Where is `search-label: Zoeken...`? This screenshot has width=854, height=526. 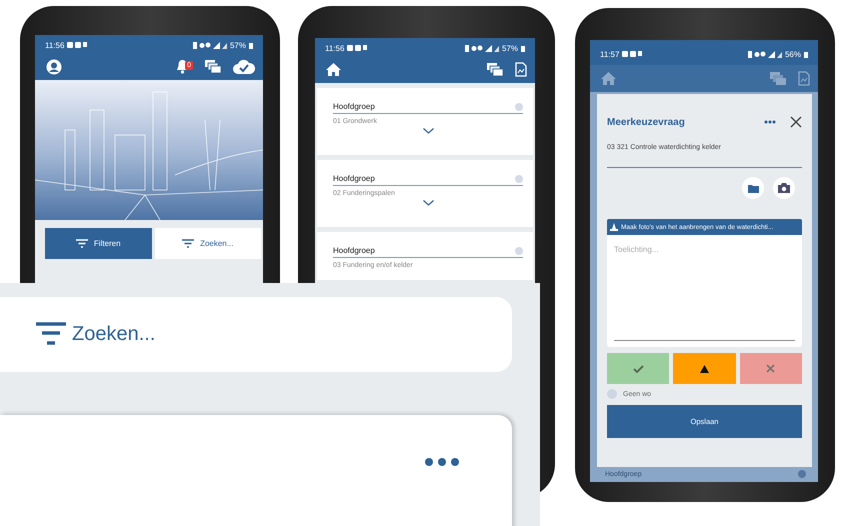
search-label: Zoeken... is located at coordinates (114, 334).